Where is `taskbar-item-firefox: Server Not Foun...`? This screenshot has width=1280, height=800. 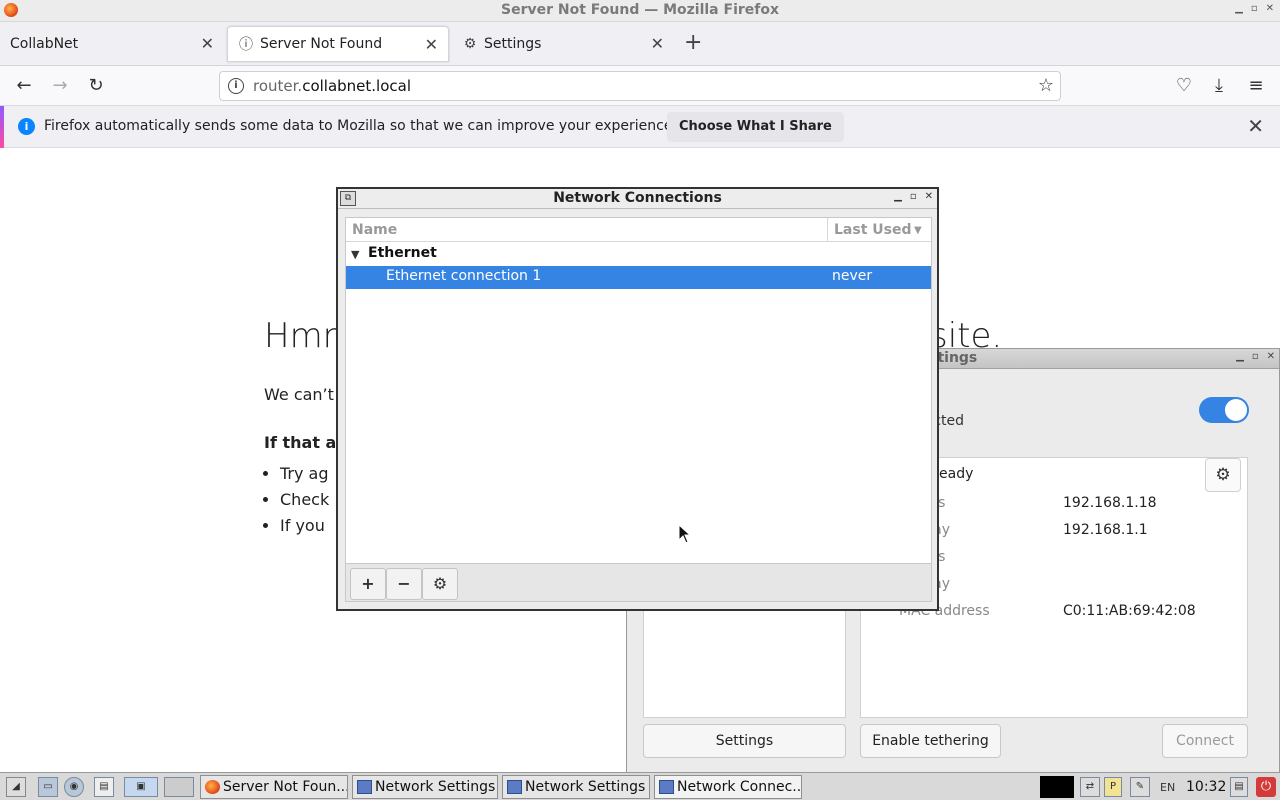 taskbar-item-firefox: Server Not Foun... is located at coordinates (274, 787).